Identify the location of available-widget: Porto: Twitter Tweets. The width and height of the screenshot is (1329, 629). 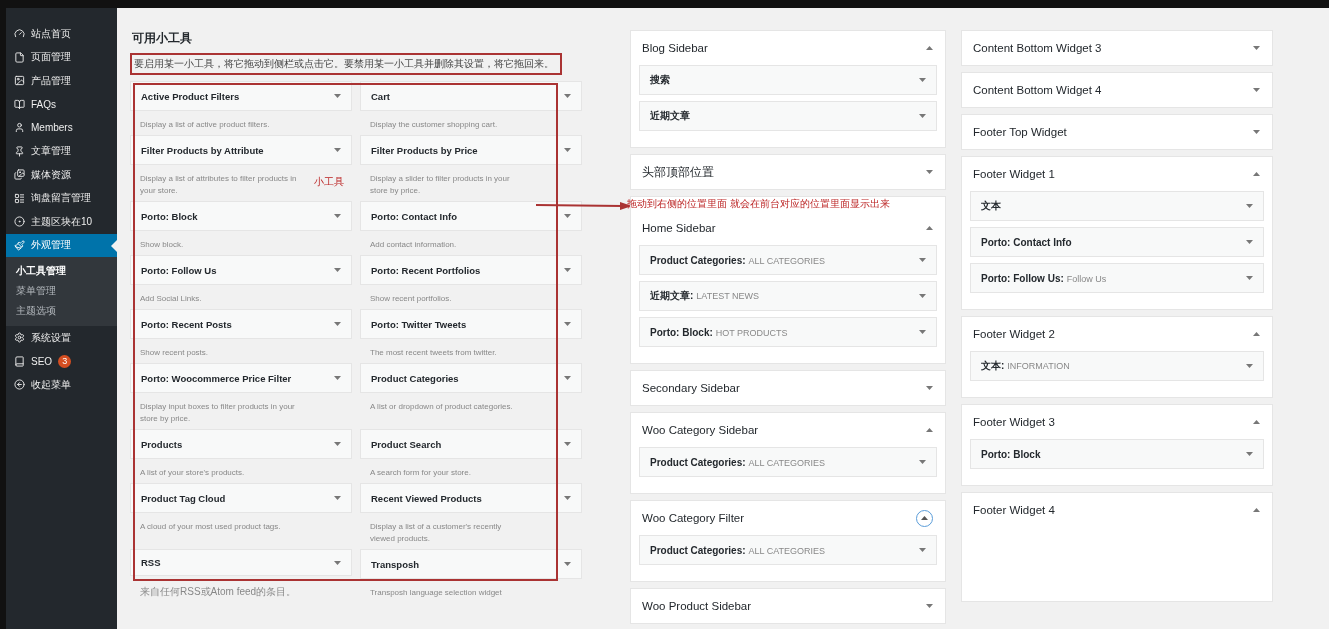
(471, 324).